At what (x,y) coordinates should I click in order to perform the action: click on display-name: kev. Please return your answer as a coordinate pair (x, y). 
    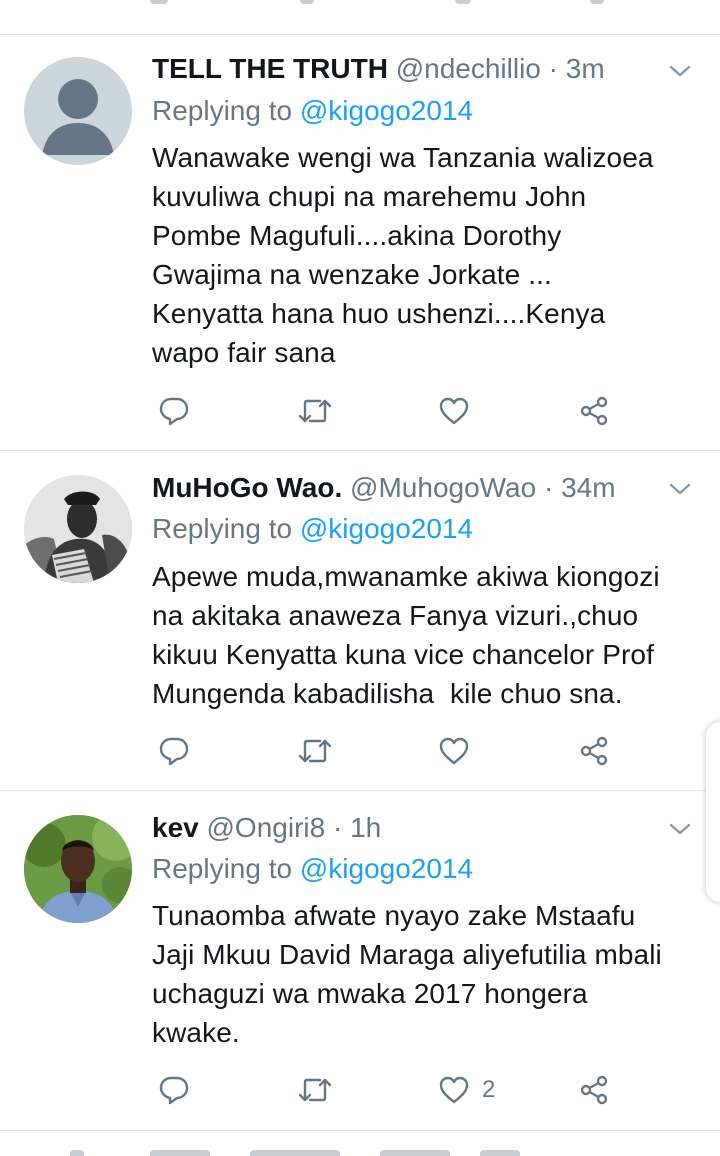
    Looking at the image, I should click on (175, 827).